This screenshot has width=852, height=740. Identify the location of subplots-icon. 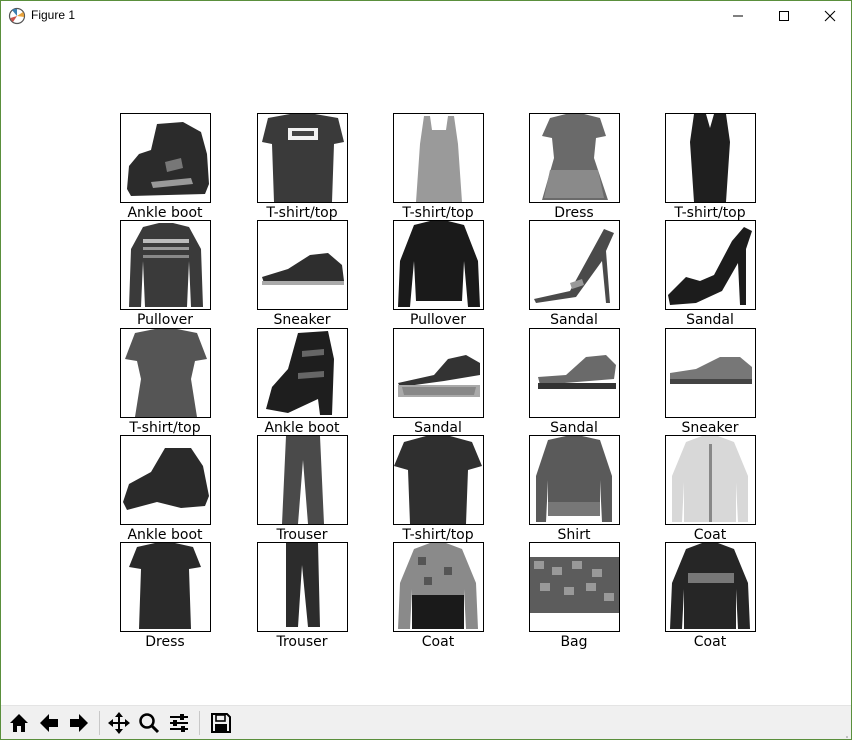
(179, 723).